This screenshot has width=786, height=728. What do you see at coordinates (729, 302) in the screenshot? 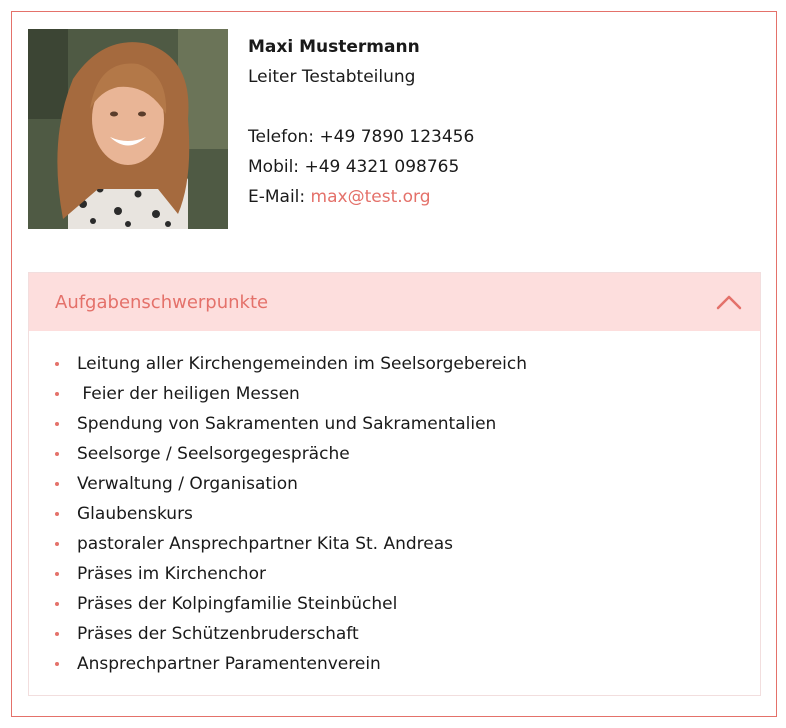
I see `chevron-up-icon` at bounding box center [729, 302].